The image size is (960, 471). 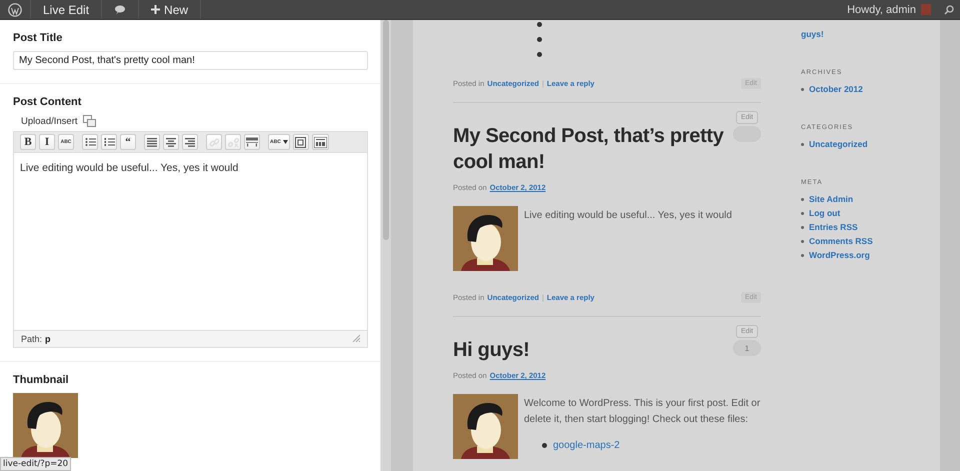 I want to click on bullets-button, so click(x=90, y=142).